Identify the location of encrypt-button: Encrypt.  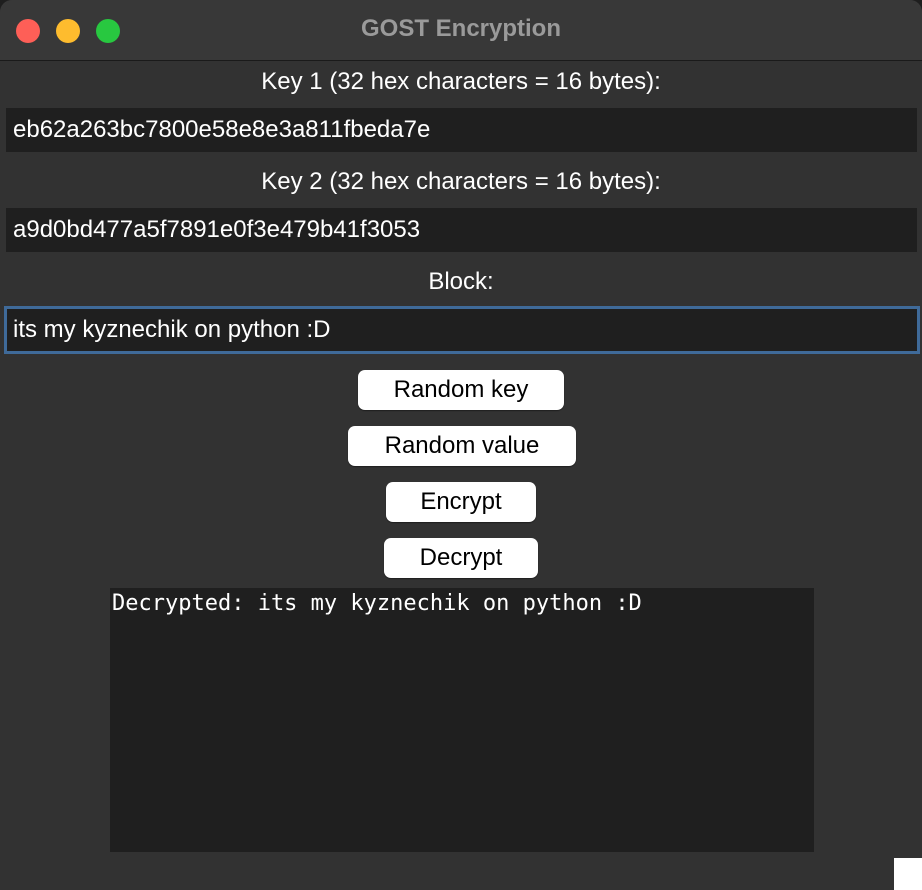
(461, 502).